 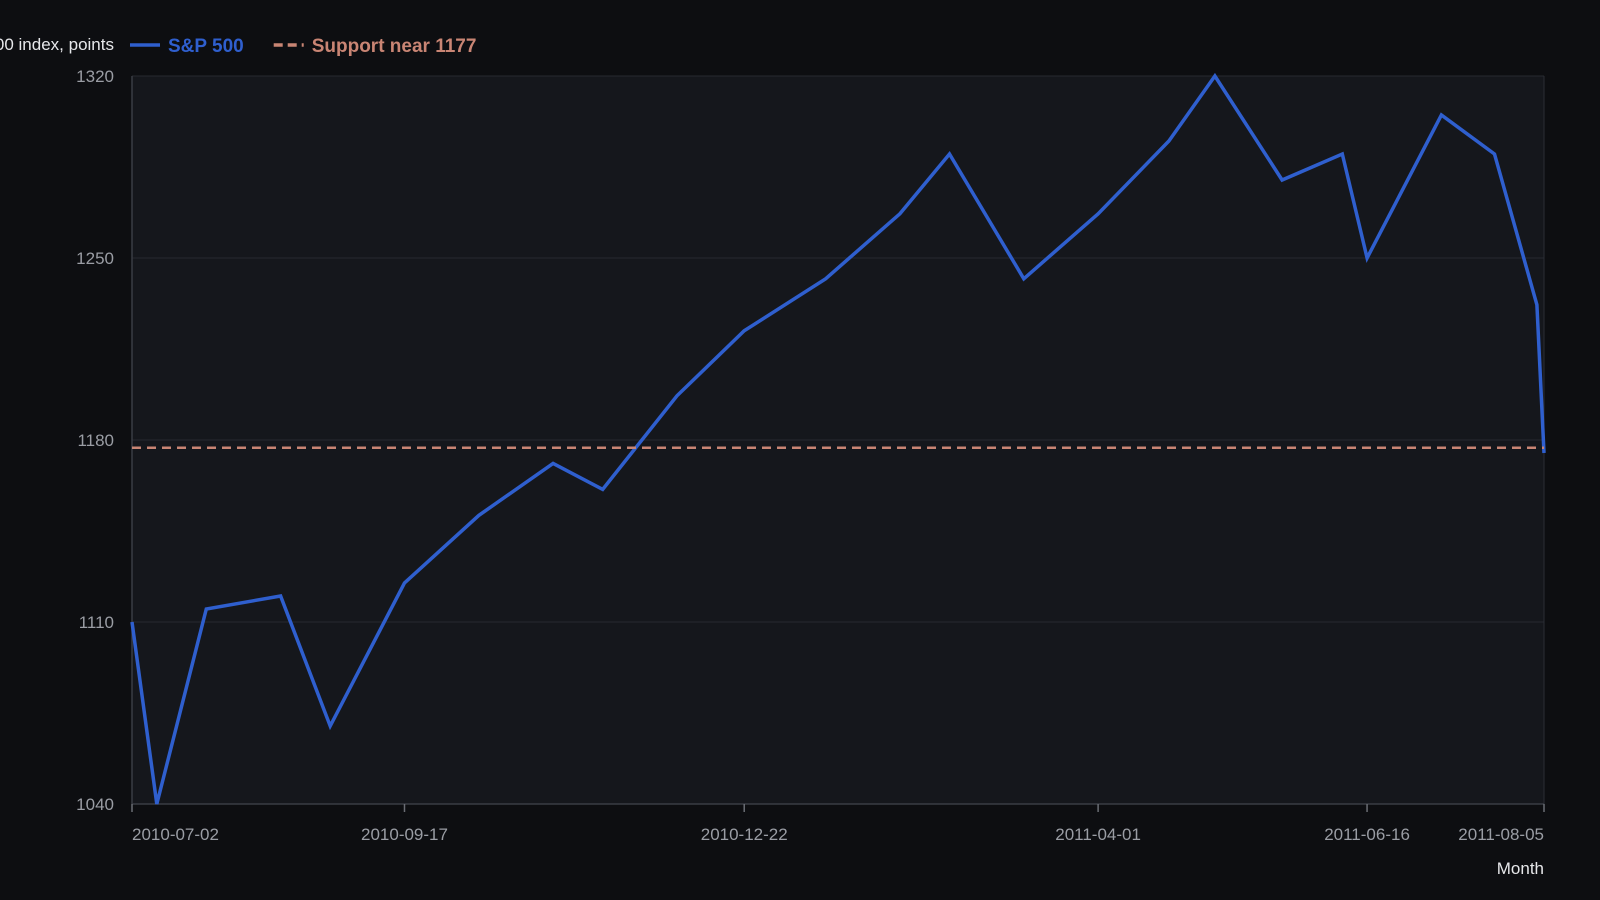 What do you see at coordinates (1367, 834) in the screenshot?
I see `x-tick-label: 2011-06-16` at bounding box center [1367, 834].